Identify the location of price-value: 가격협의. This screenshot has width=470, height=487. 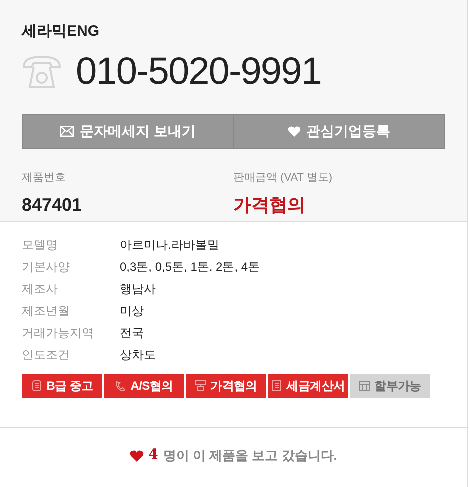
(270, 205).